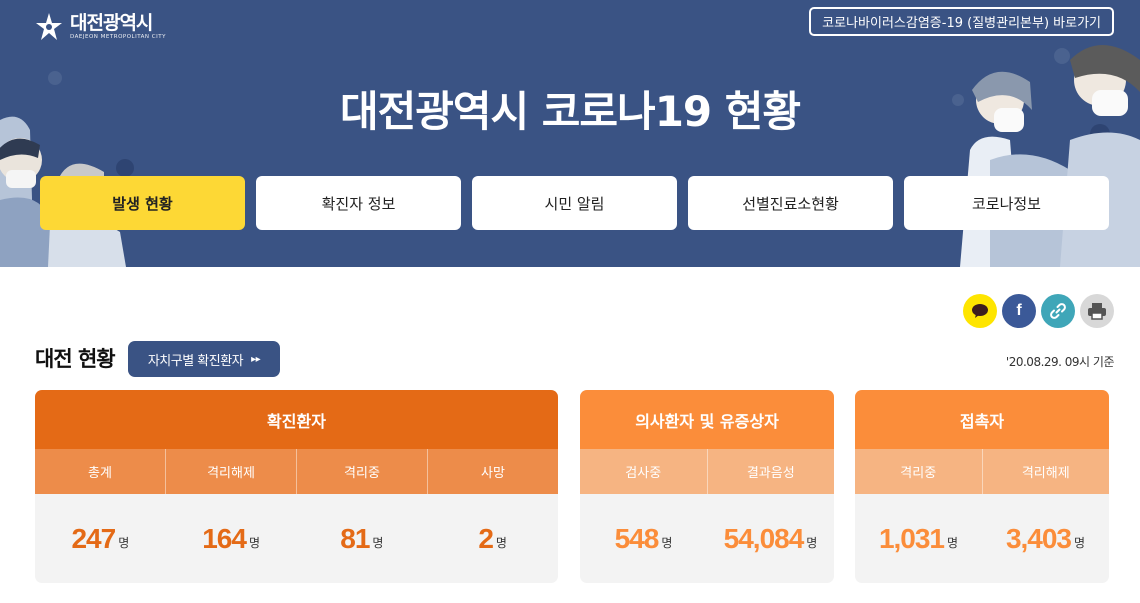 Image resolution: width=1140 pixels, height=603 pixels. I want to click on confirmed-card-title: 확진환자, so click(296, 419).